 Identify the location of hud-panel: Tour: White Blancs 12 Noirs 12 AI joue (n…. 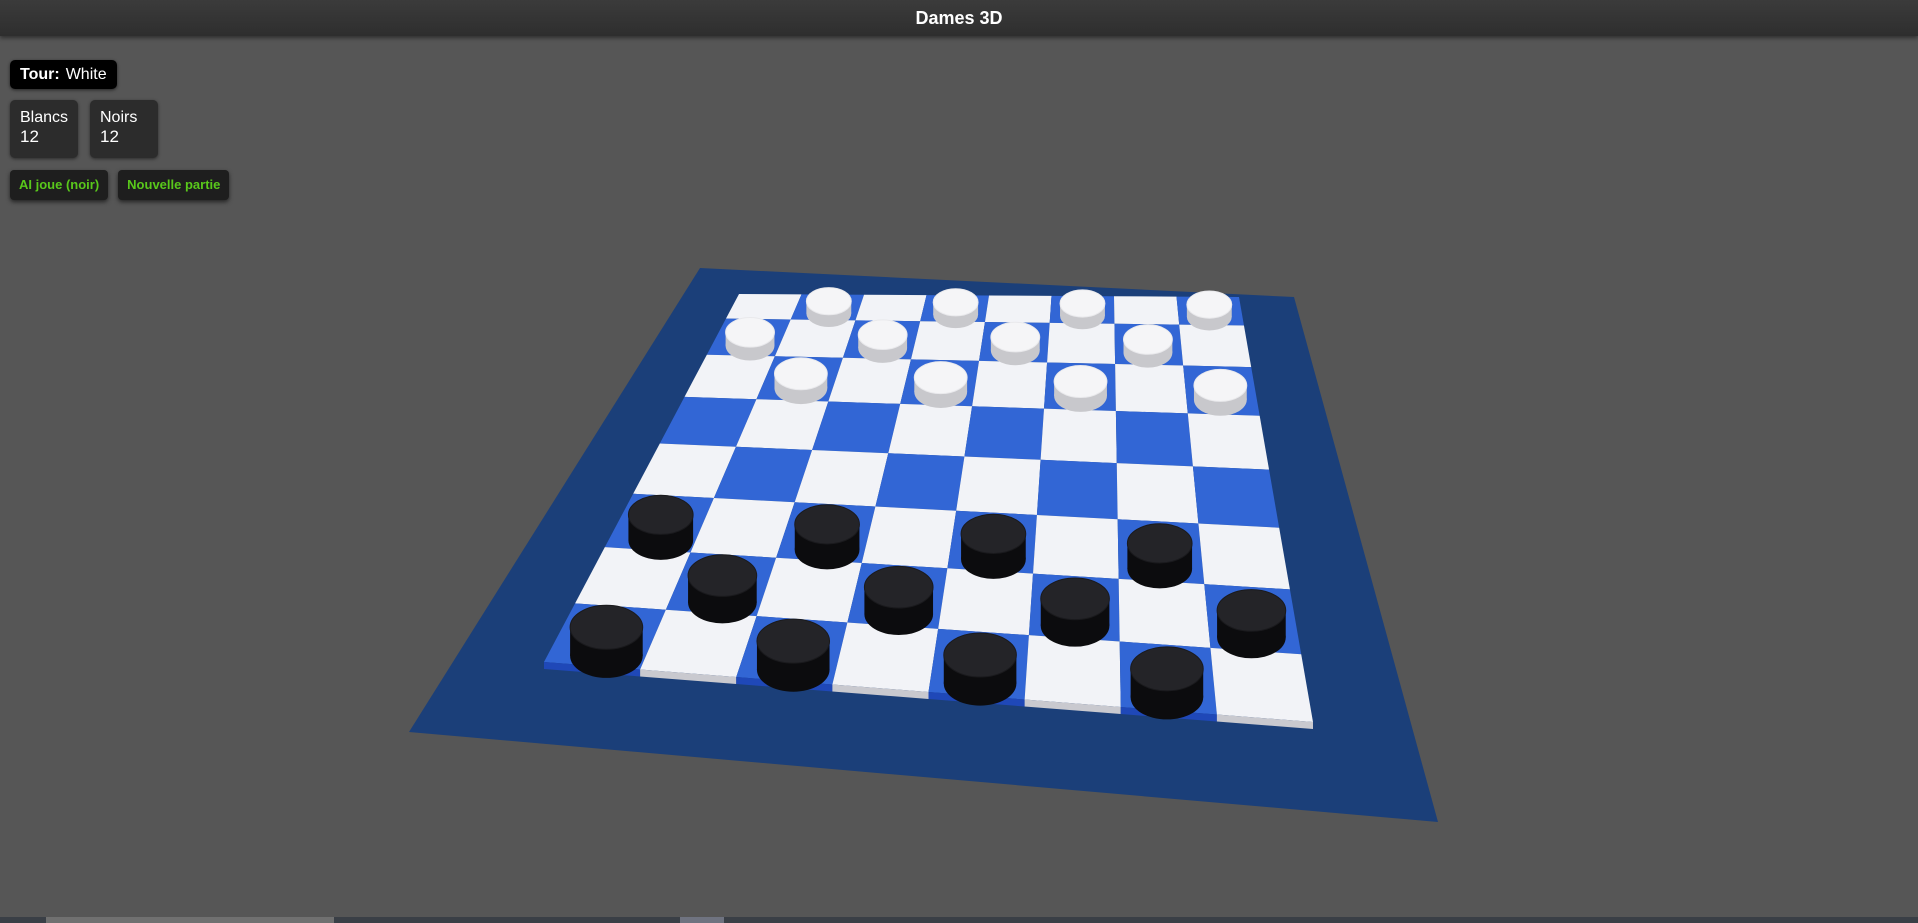
(120, 130).